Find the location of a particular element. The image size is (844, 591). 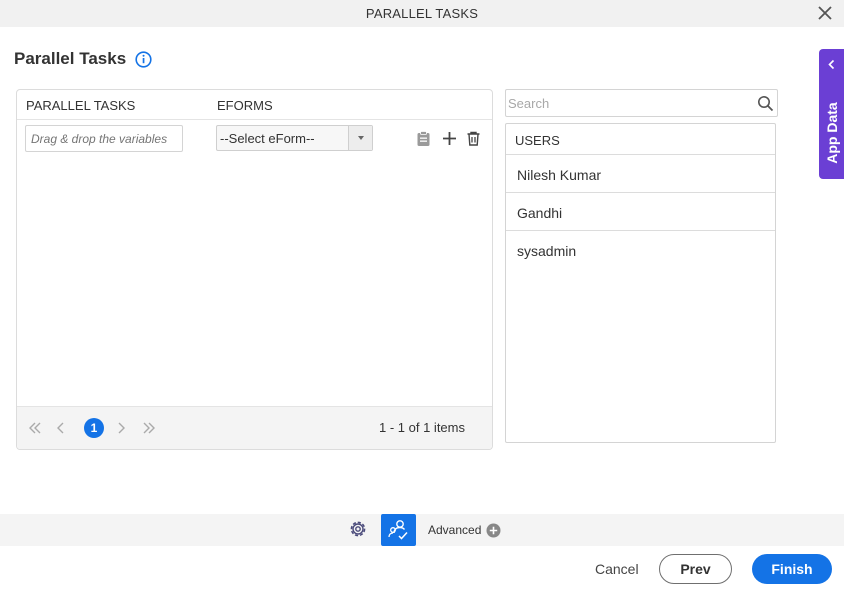

dialog-title: PARALLEL TASKS is located at coordinates (422, 13).